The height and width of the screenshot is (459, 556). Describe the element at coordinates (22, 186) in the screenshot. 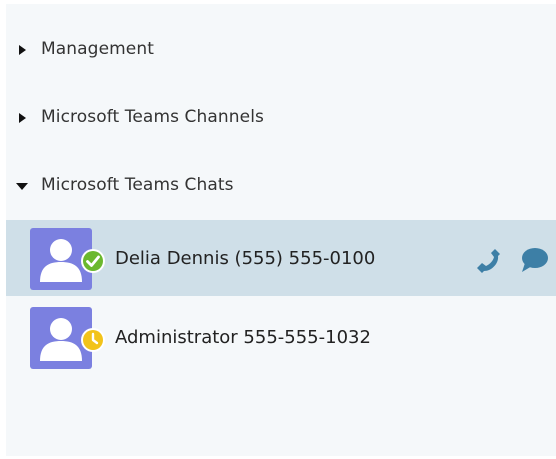

I see `caret-down-icon` at that location.